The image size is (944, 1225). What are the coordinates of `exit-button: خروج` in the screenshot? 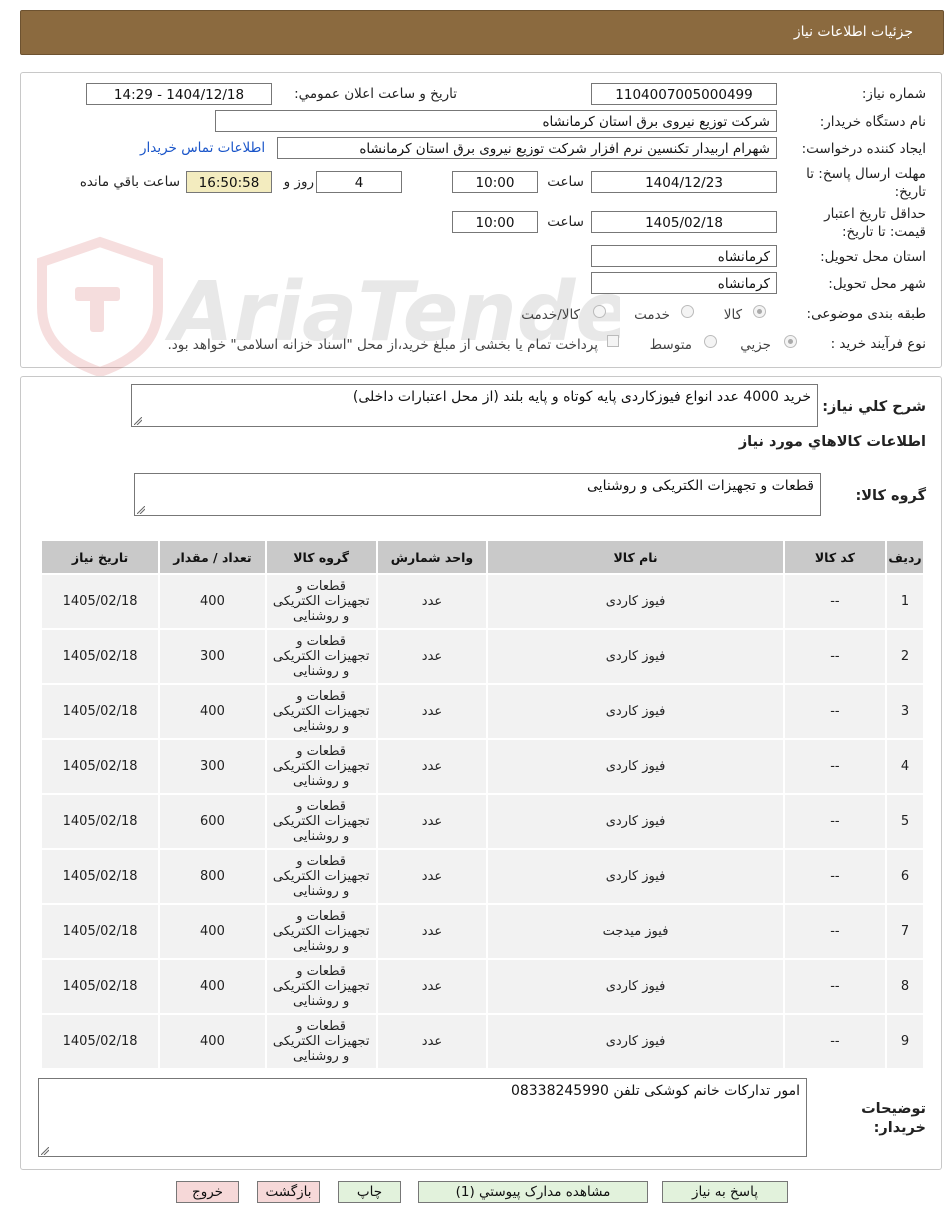 It's located at (207, 1192).